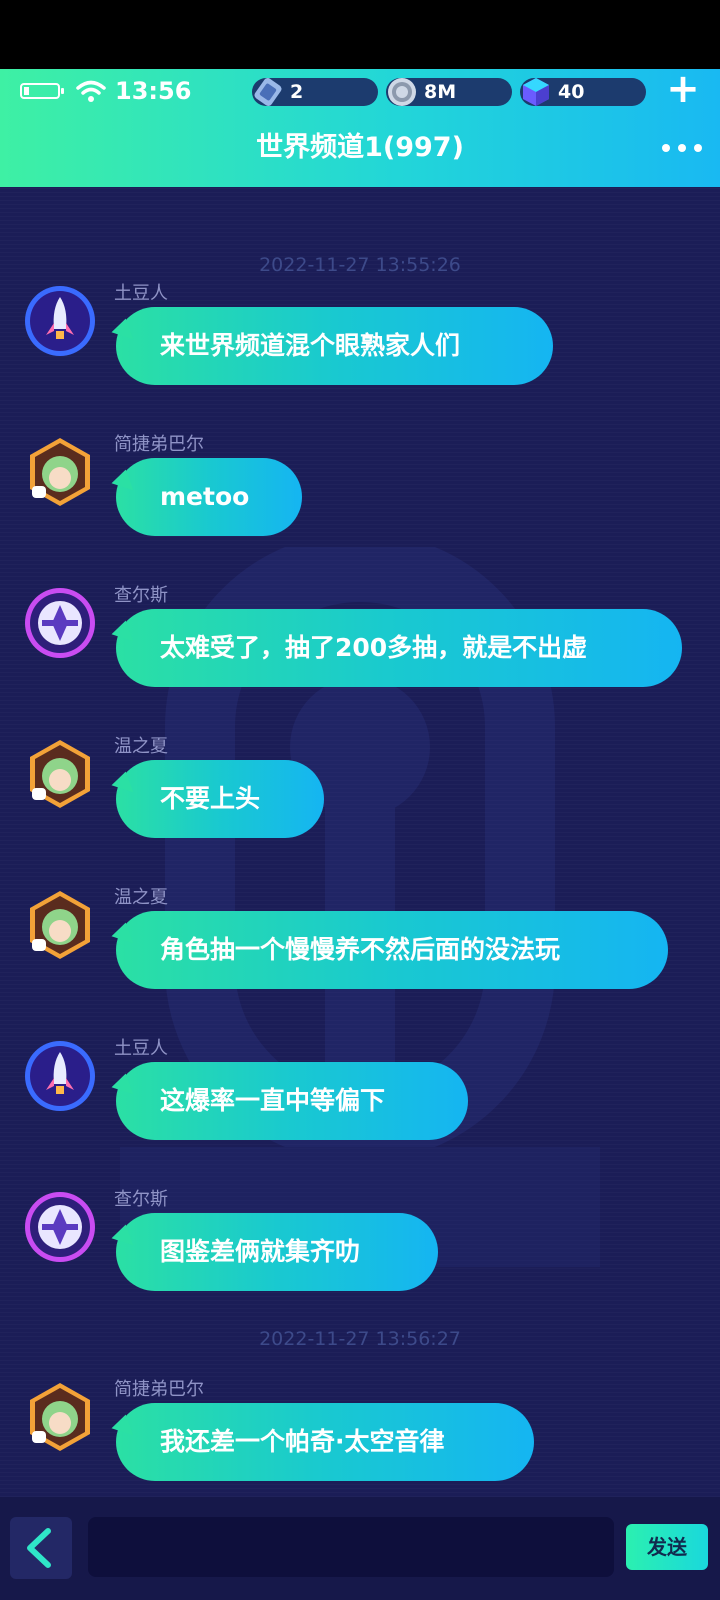  What do you see at coordinates (360, 34) in the screenshot?
I see `device-notch-area` at bounding box center [360, 34].